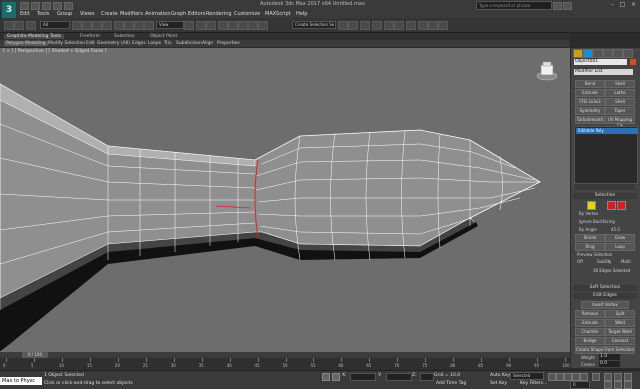 This screenshot has height=389, width=640. What do you see at coordinates (590, 84) in the screenshot?
I see `modifier-bend-button: Bend` at bounding box center [590, 84].